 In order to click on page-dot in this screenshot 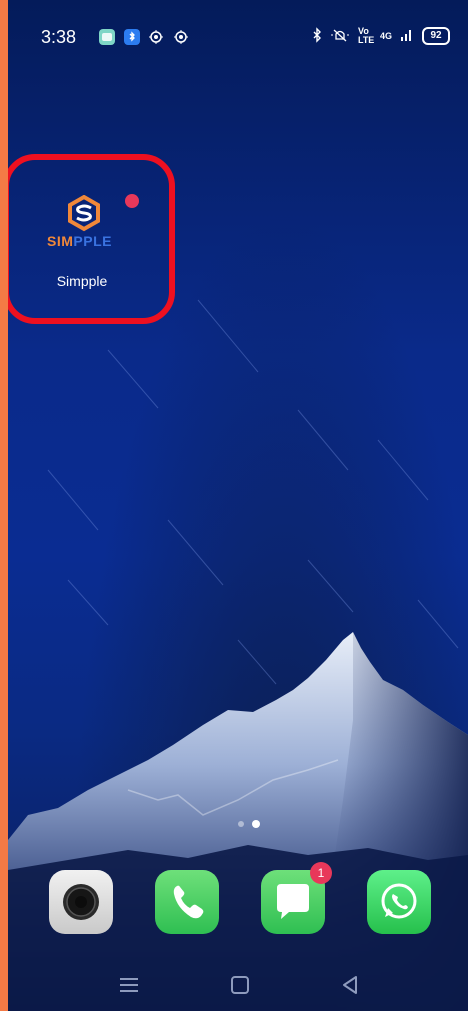, I will do `click(241, 824)`.